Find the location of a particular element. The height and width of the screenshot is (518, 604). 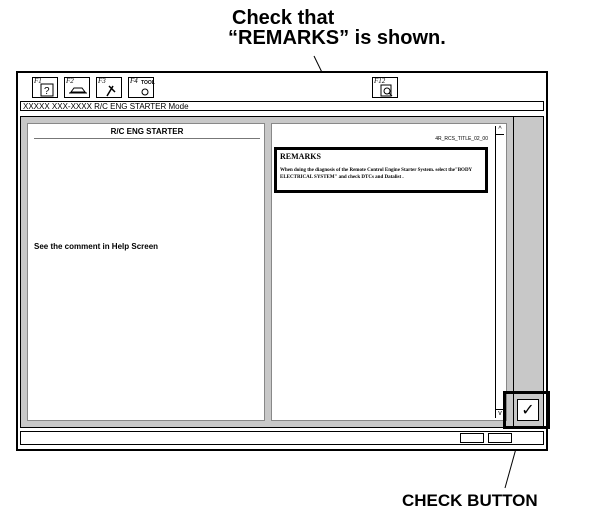

search-document-icon is located at coordinates (386, 90).